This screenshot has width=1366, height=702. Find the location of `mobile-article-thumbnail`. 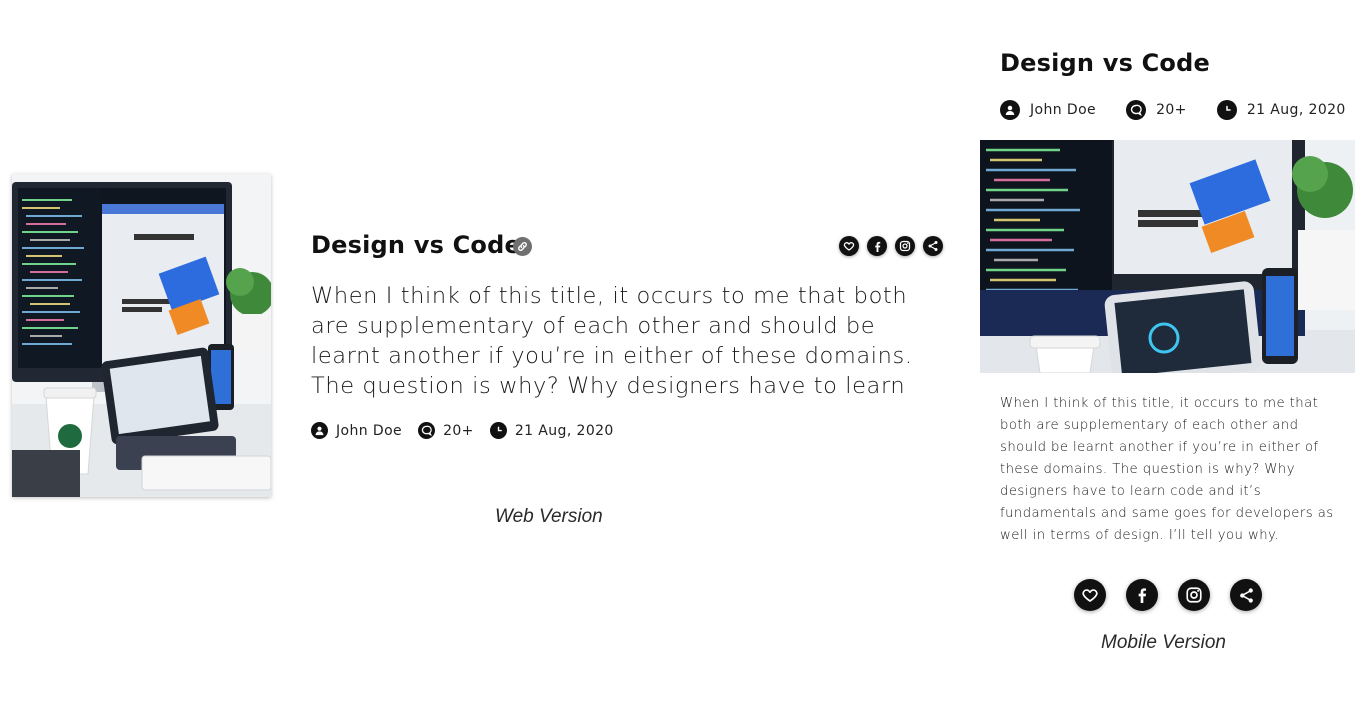

mobile-article-thumbnail is located at coordinates (1167, 256).